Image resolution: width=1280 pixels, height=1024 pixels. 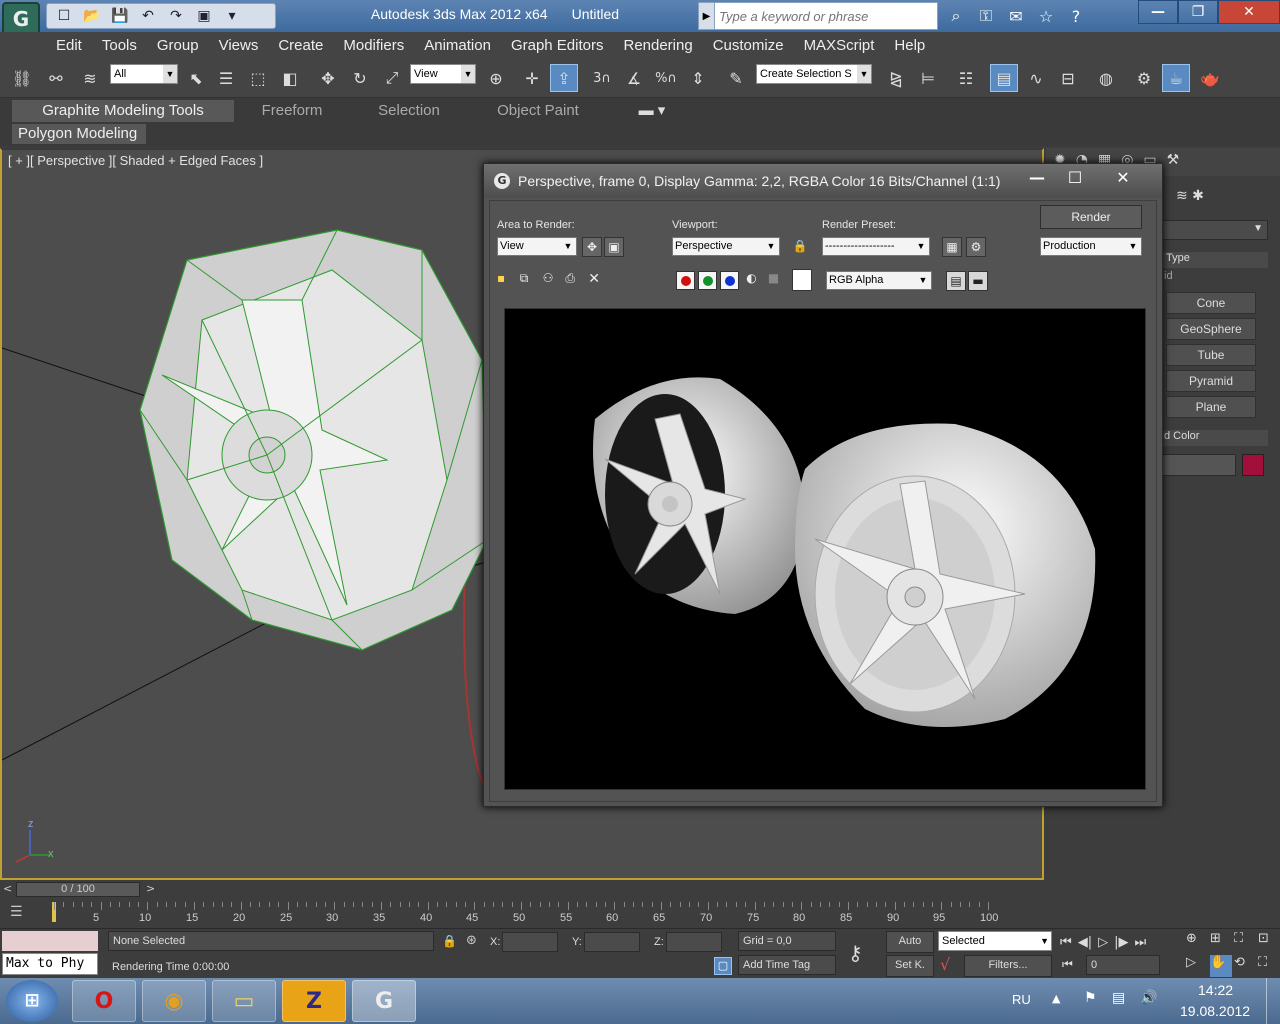 What do you see at coordinates (384, 1001) in the screenshot?
I see `3dsmax-taskbar-icon: G` at bounding box center [384, 1001].